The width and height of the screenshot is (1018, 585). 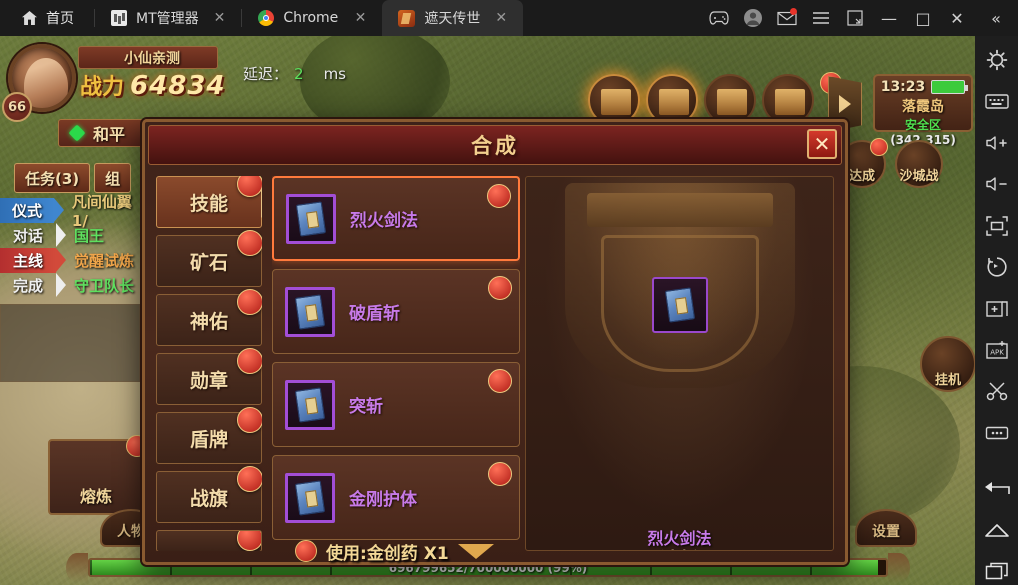 I want to click on use-item-name: 金创药 X1, so click(x=407, y=553).